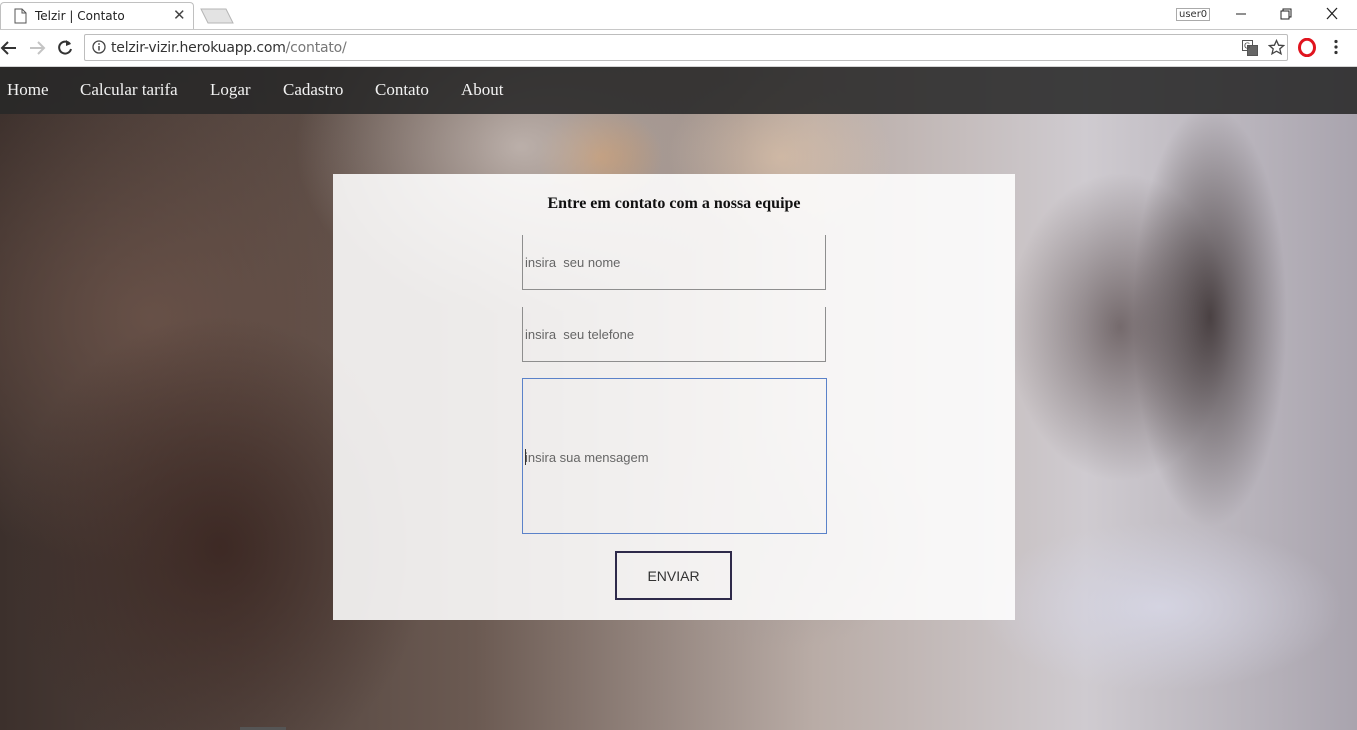  Describe the element at coordinates (1241, 14) in the screenshot. I see `minimize-icon` at that location.